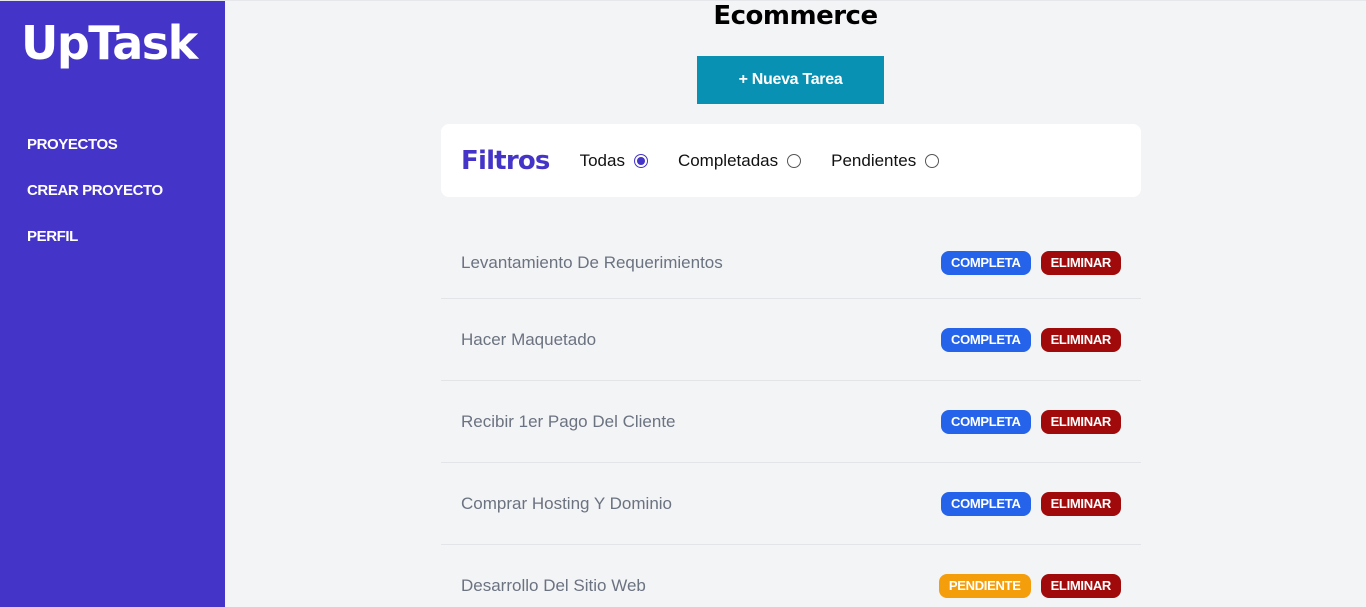  What do you see at coordinates (795, 16) in the screenshot?
I see `page-title: Ecommerce` at bounding box center [795, 16].